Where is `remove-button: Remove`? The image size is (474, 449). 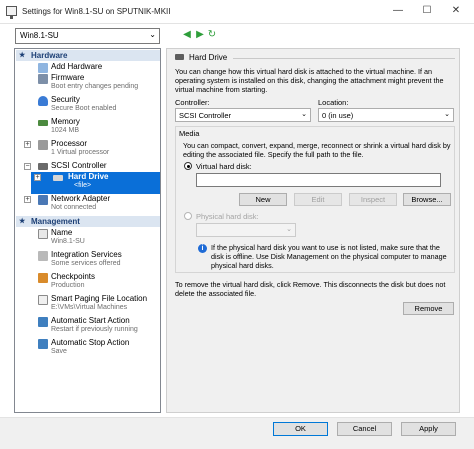 remove-button: Remove is located at coordinates (428, 308).